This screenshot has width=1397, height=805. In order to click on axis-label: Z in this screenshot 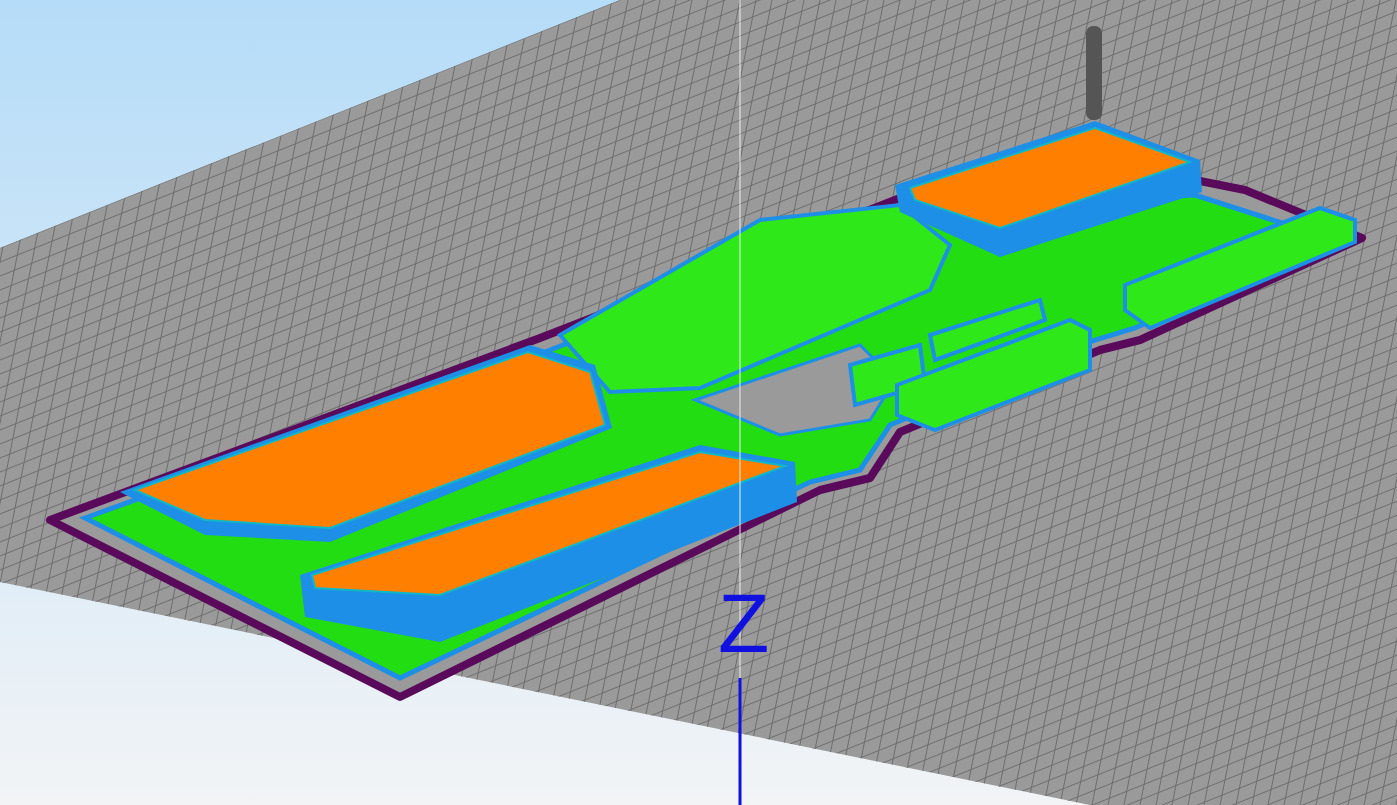, I will do `click(744, 623)`.